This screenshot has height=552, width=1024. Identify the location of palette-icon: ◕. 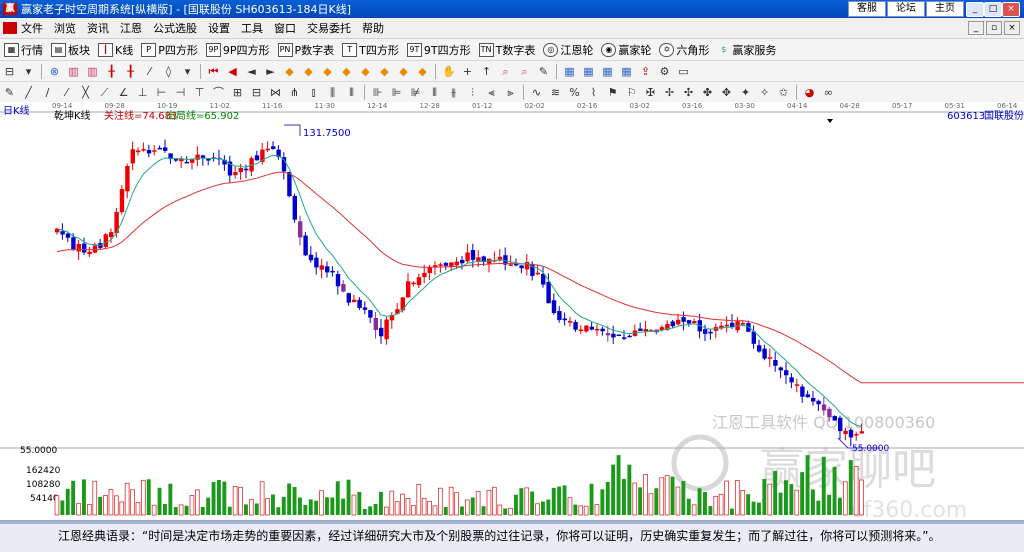
(809, 92).